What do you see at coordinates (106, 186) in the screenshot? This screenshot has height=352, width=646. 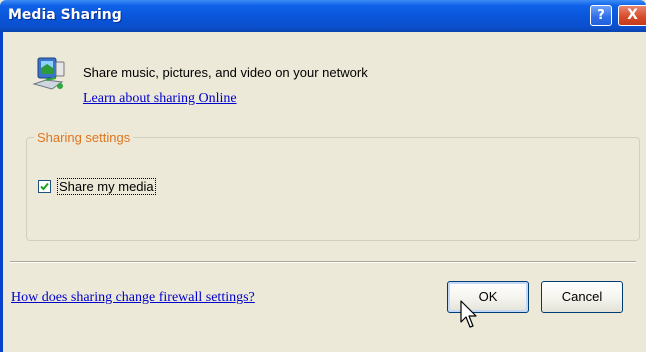 I see `share-media-label: Share my media` at bounding box center [106, 186].